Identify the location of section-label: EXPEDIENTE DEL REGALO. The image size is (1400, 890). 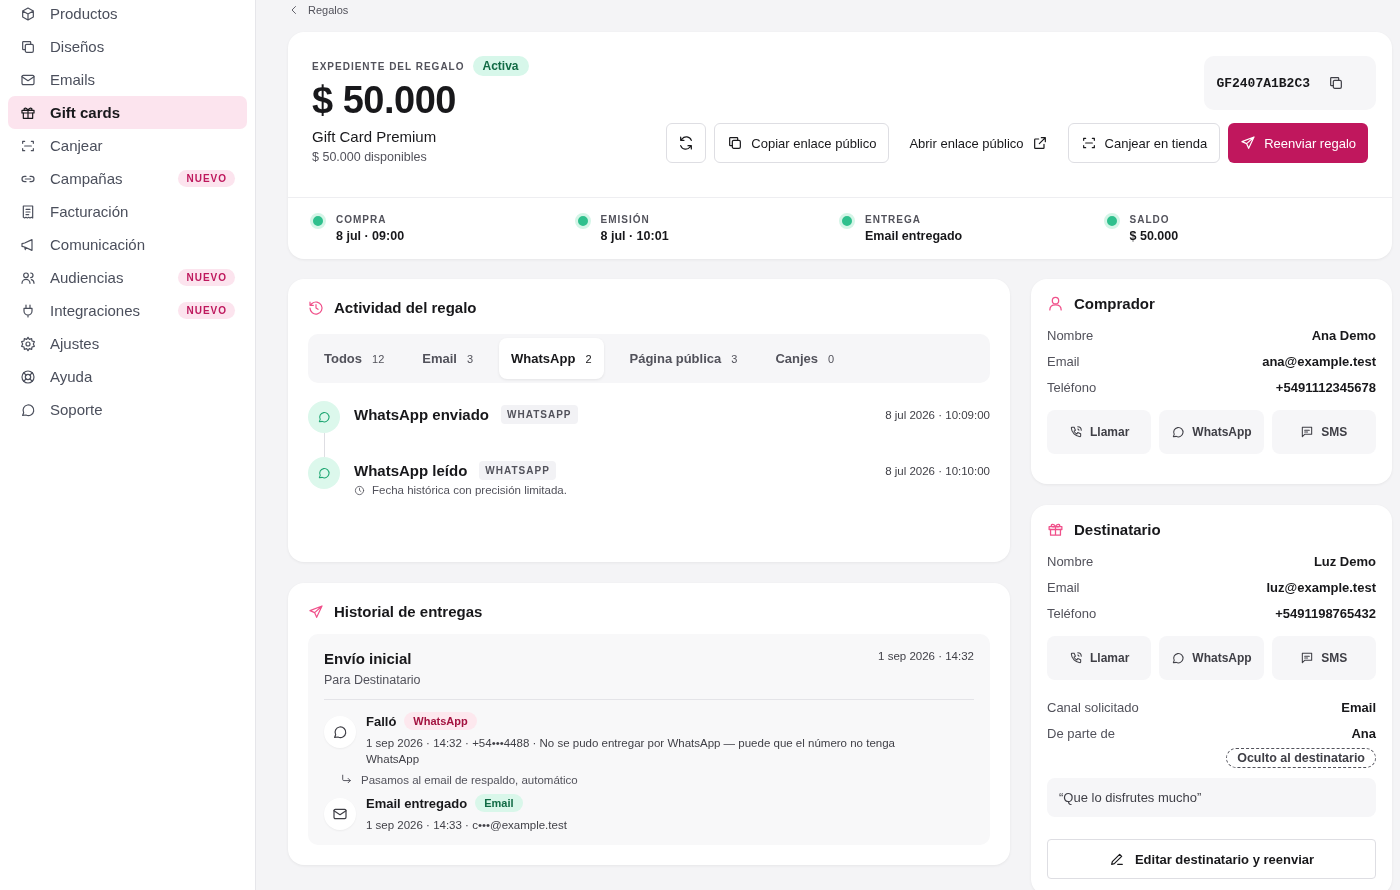
(388, 66).